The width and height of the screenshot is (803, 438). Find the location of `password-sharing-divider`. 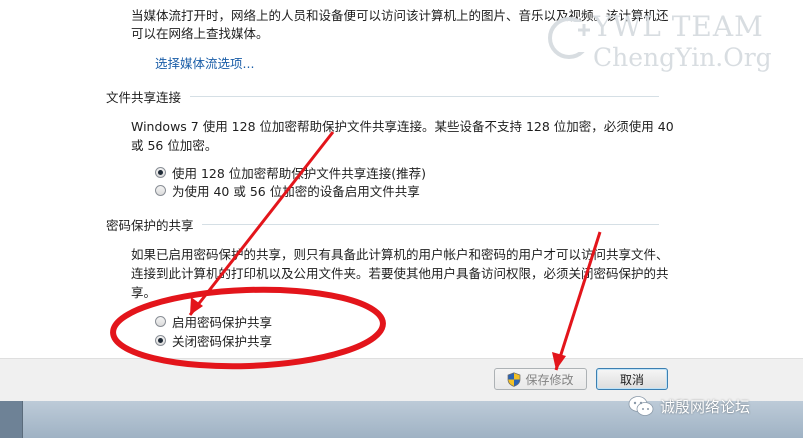

password-sharing-divider is located at coordinates (430, 224).